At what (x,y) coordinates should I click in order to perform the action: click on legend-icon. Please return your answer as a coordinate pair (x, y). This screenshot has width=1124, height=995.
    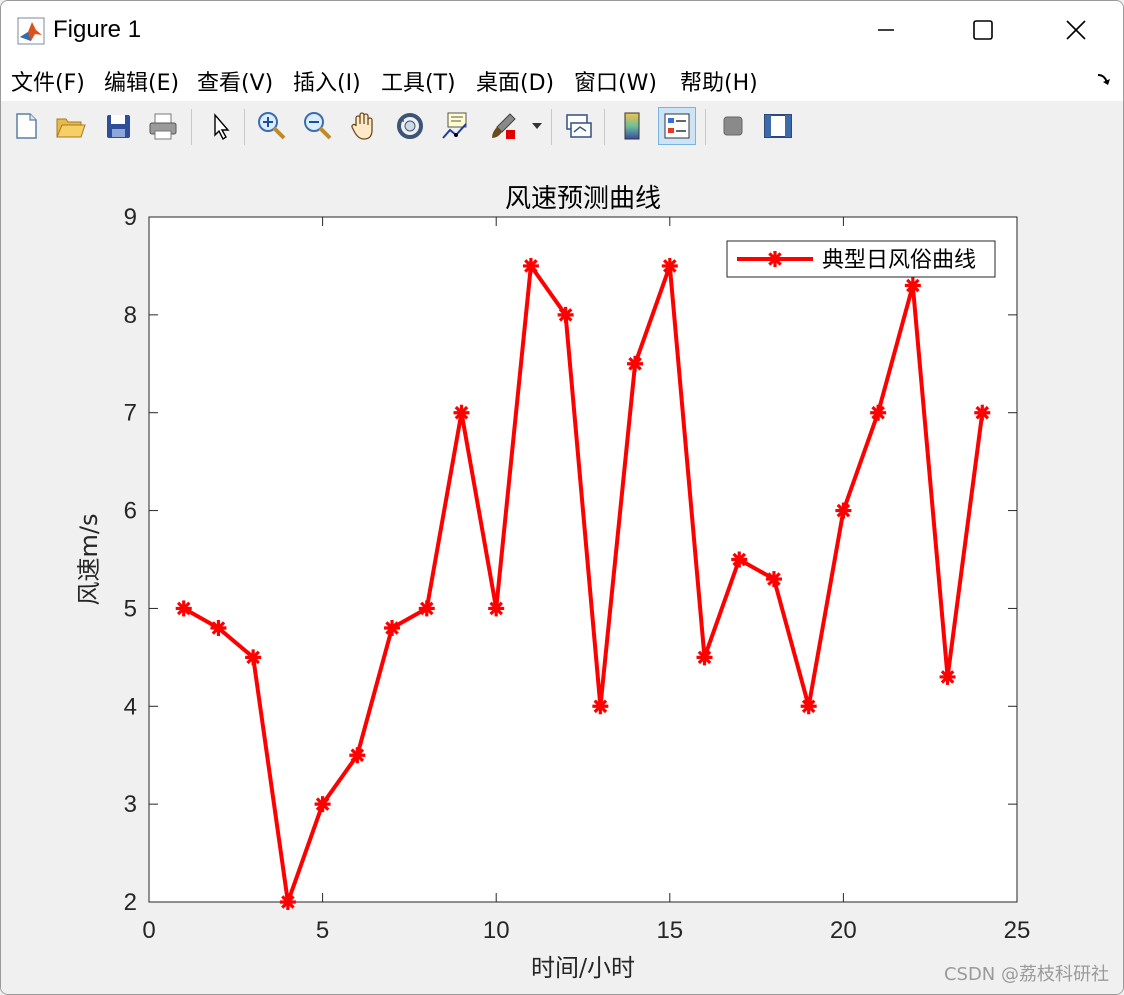
    Looking at the image, I should click on (677, 126).